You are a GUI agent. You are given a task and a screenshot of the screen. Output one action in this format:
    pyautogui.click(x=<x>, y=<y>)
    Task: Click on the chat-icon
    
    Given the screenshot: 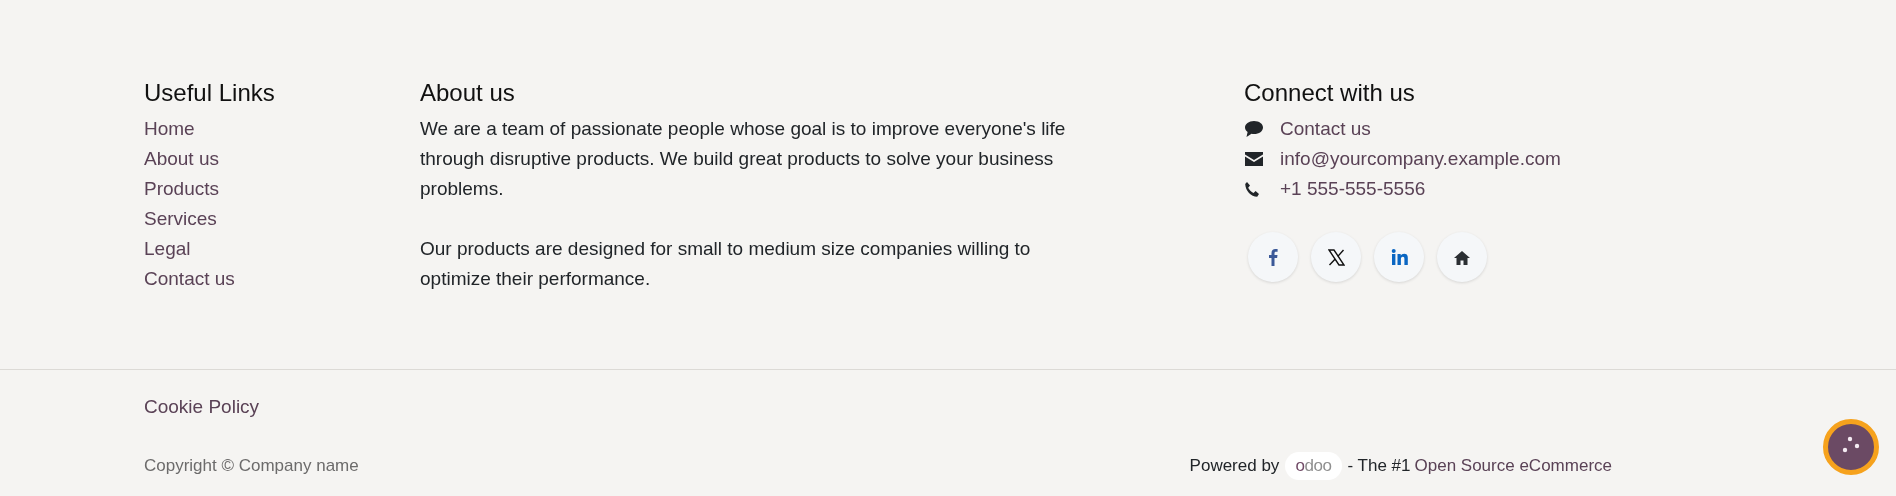 What is the action you would take?
    pyautogui.click(x=1254, y=129)
    